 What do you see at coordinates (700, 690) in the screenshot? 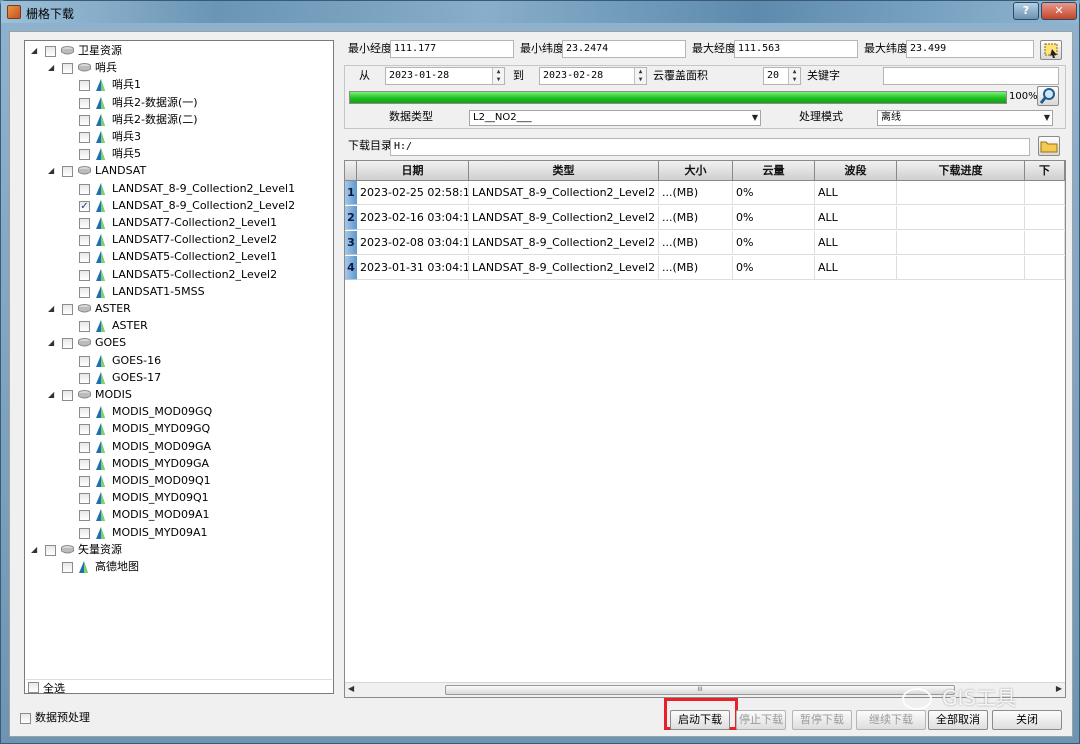
I see `scroll-thumb: III` at bounding box center [700, 690].